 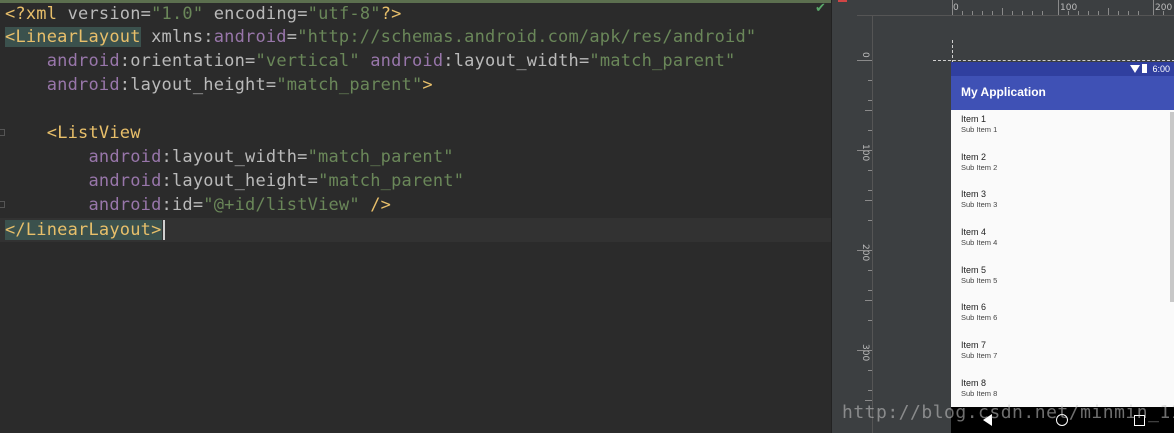 I want to click on list-item-subtitle: Sub Item 6, so click(x=979, y=317).